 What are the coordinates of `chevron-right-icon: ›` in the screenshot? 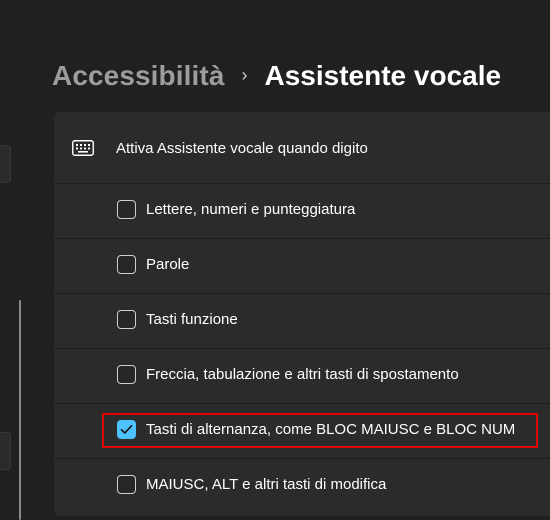 It's located at (244, 74).